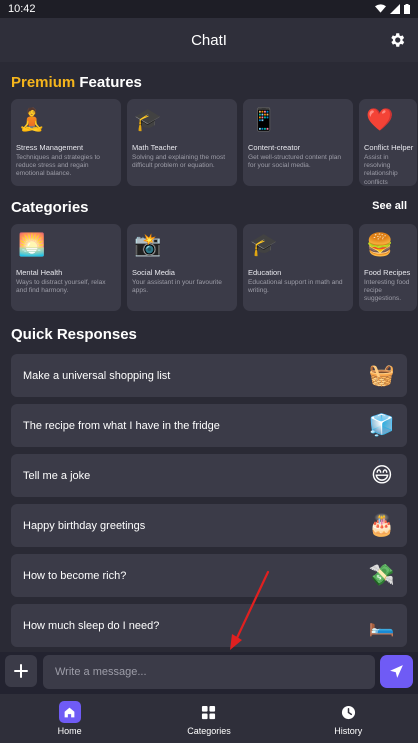 This screenshot has height=743, width=418. What do you see at coordinates (387, 291) in the screenshot?
I see `card-desc: Interesting food recipe suggestions.` at bounding box center [387, 291].